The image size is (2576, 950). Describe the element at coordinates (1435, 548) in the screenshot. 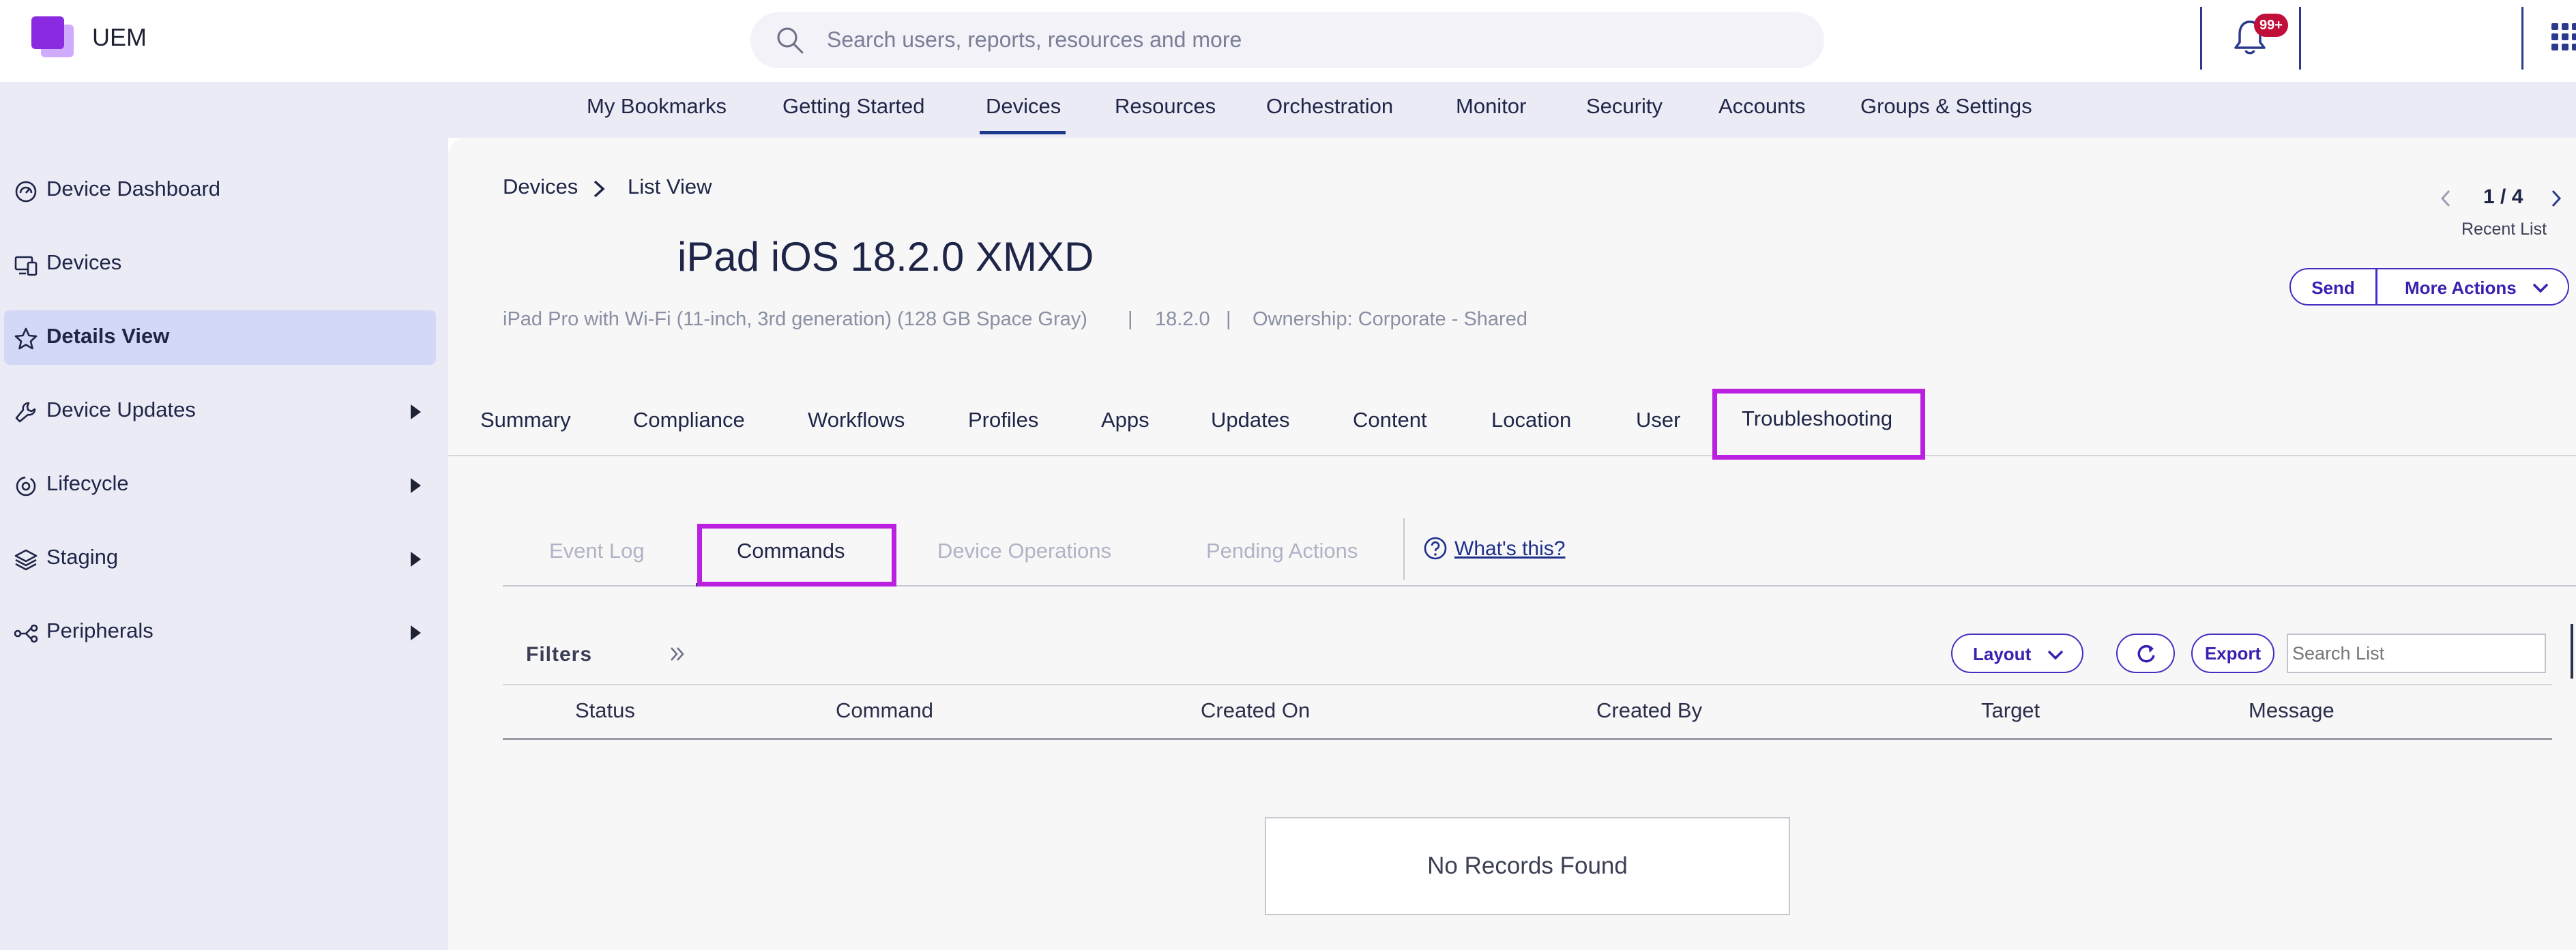

I see `help-icon` at that location.